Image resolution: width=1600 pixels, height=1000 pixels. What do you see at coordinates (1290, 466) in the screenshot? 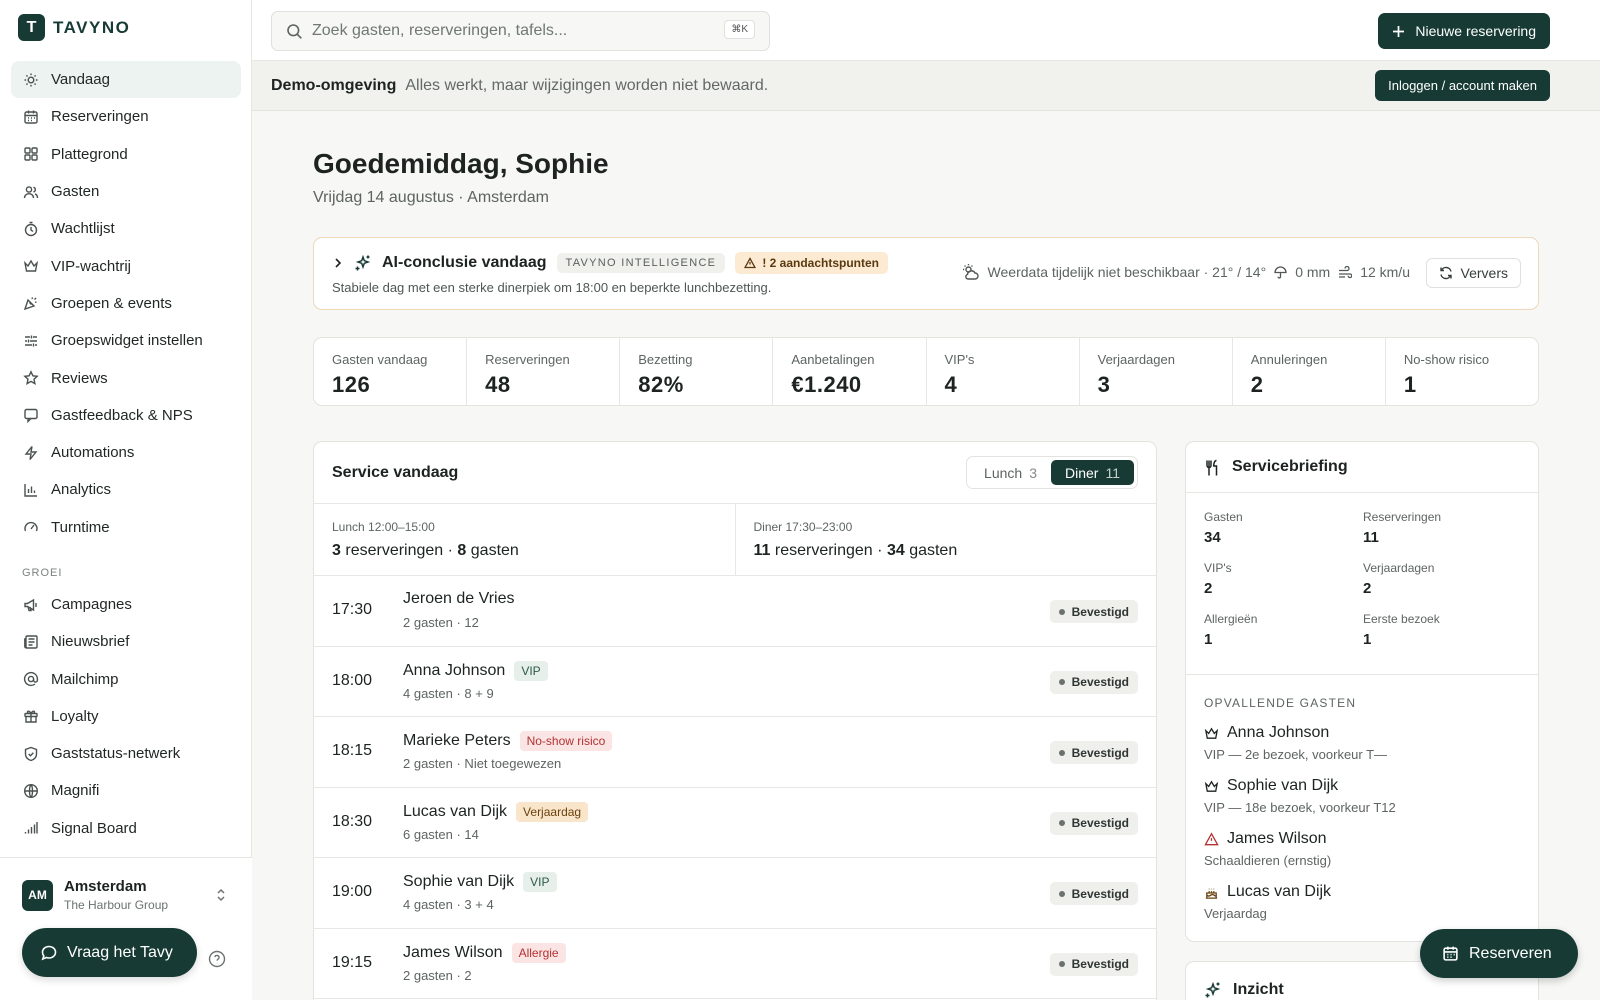
I see `briefing-title: Servicebriefing` at bounding box center [1290, 466].